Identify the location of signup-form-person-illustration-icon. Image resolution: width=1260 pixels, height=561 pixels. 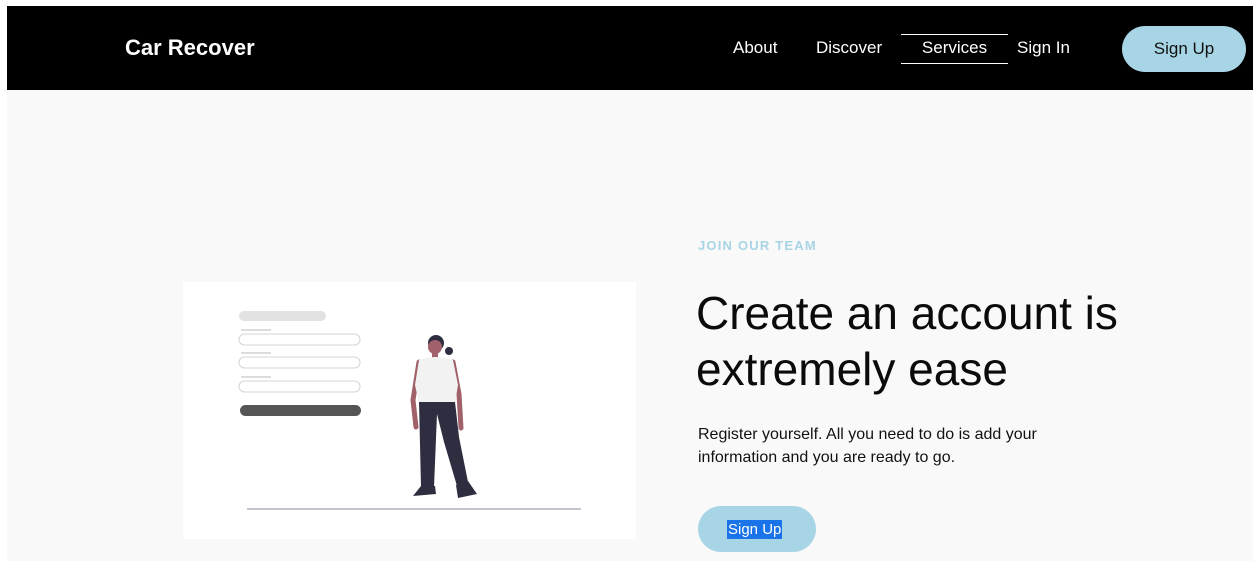
(409, 410).